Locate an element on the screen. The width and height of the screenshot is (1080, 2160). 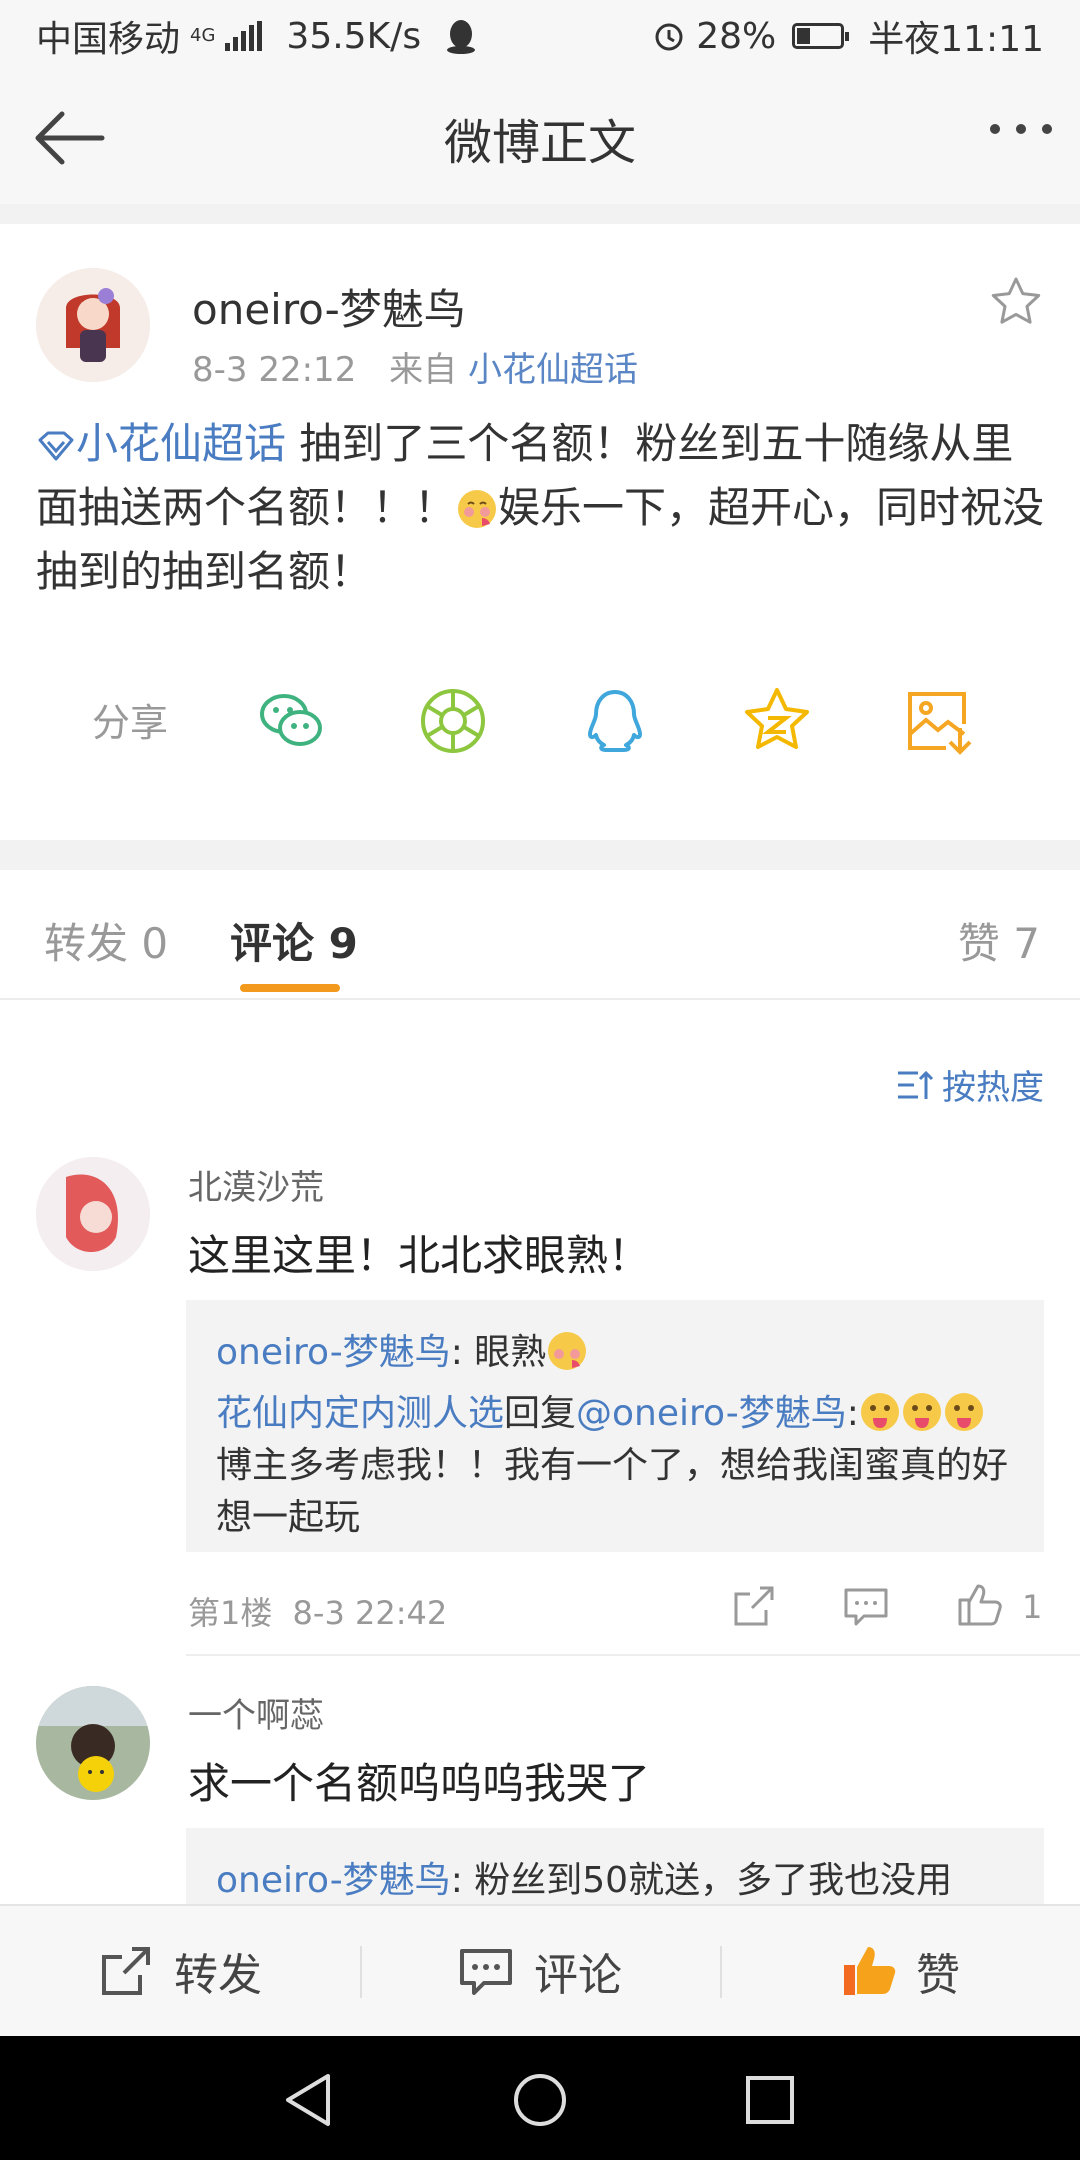
system-nav-bar is located at coordinates (540, 2098).